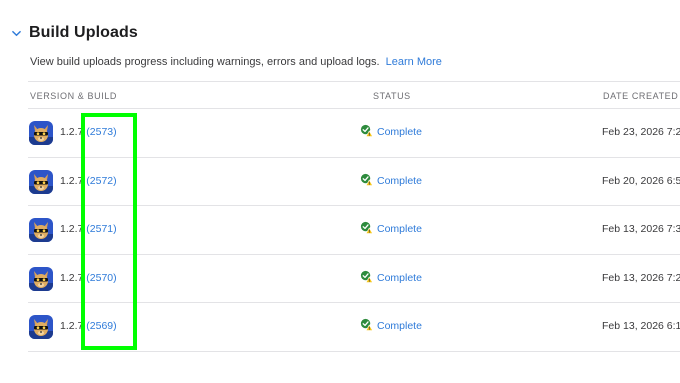  Describe the element at coordinates (83, 32) in the screenshot. I see `section-title: Build Uploads` at that location.